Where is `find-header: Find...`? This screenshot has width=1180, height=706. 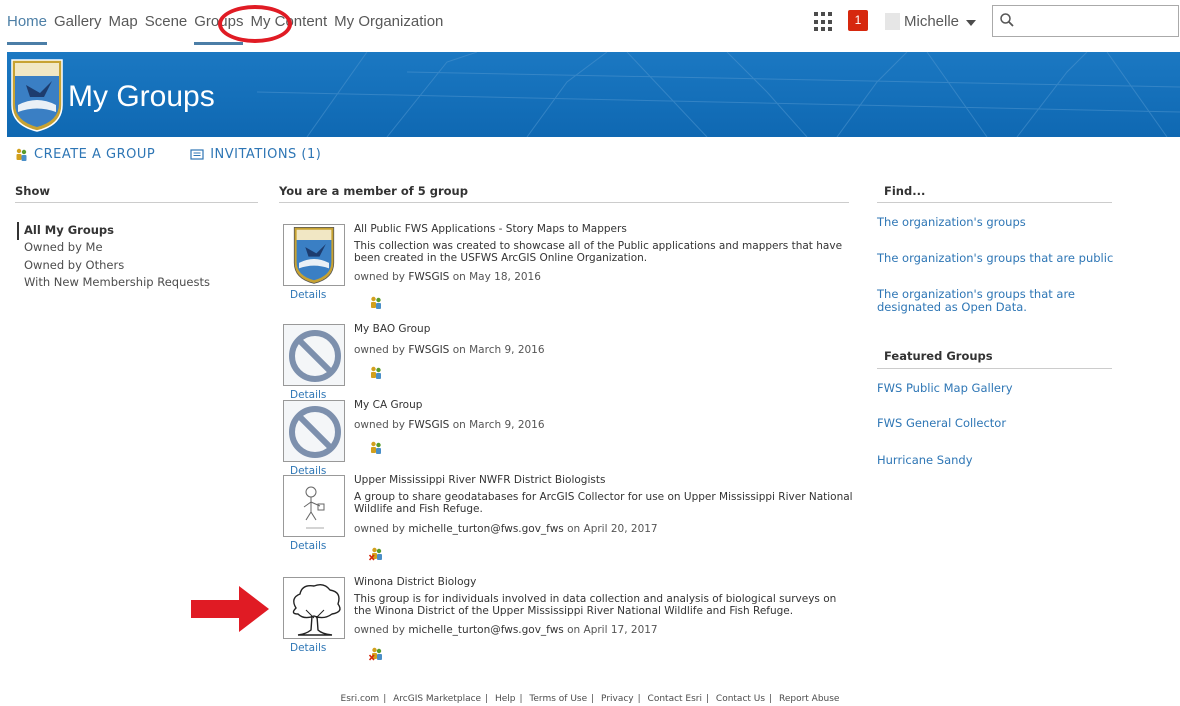 find-header: Find... is located at coordinates (905, 191).